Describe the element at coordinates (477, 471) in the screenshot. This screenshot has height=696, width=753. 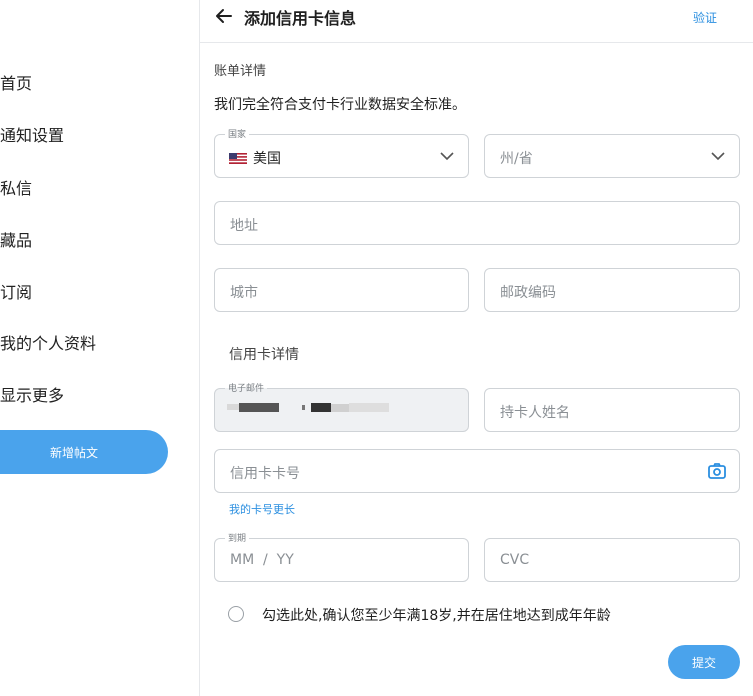
I see `card-number-field: 信用卡卡号` at that location.